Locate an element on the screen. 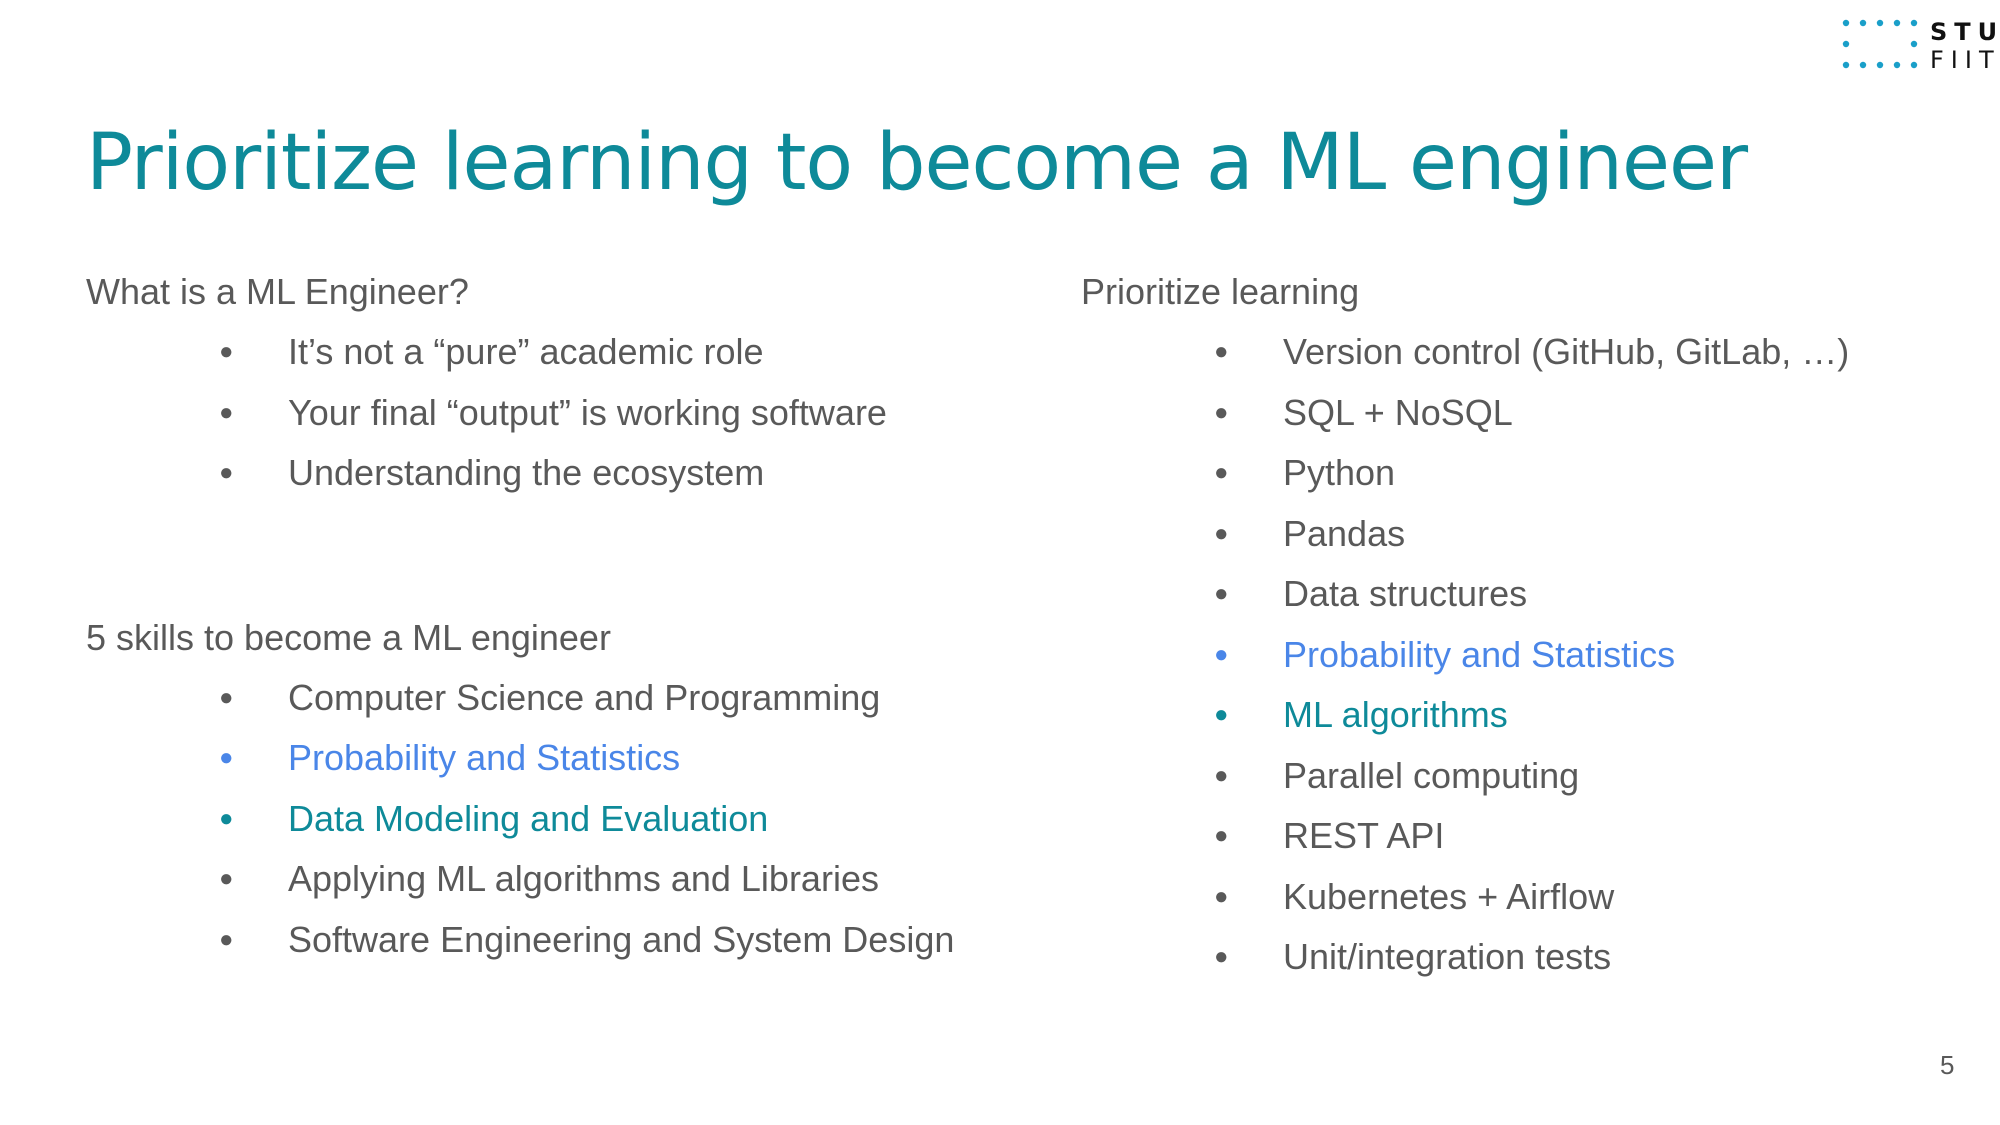 This screenshot has width=2000, height=1125. logo-dots-icon is located at coordinates (1880, 44).